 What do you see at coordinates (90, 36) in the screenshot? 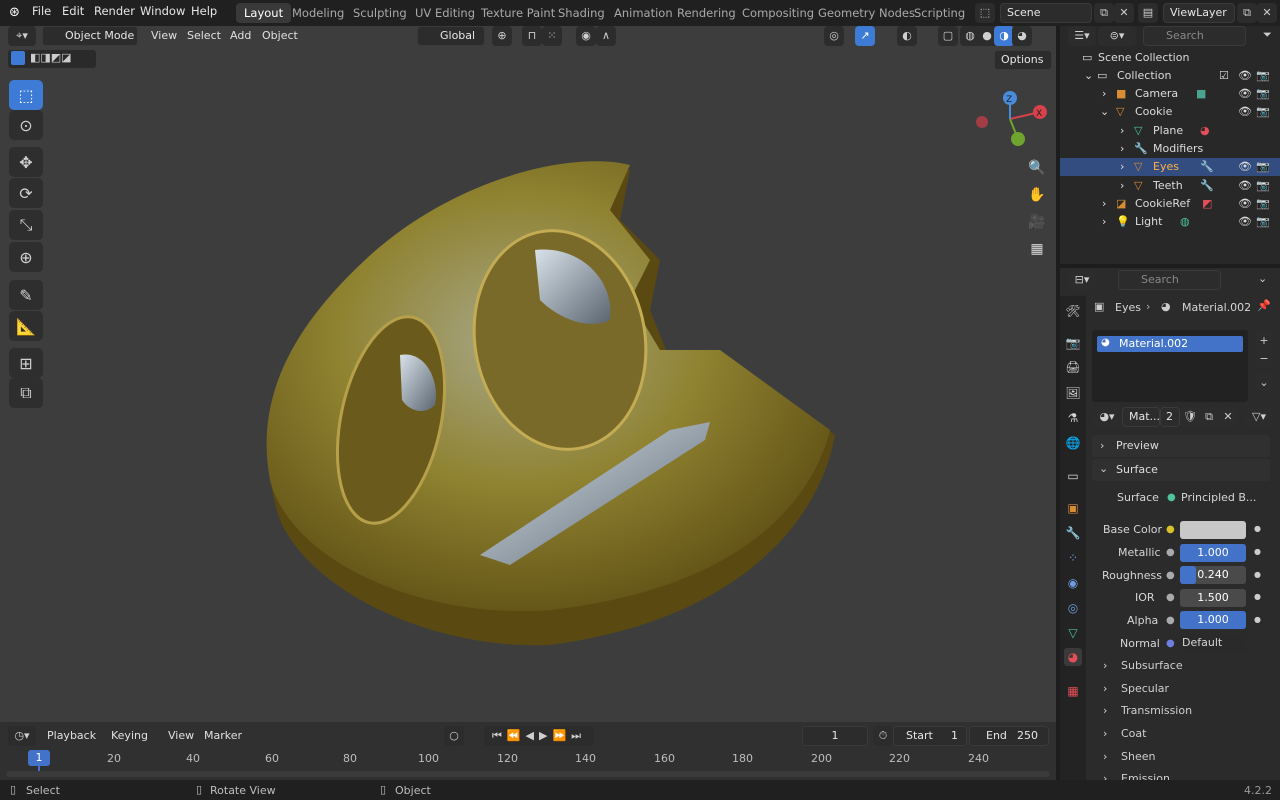
I see `object-mode-dropdown: Object Mode` at bounding box center [90, 36].